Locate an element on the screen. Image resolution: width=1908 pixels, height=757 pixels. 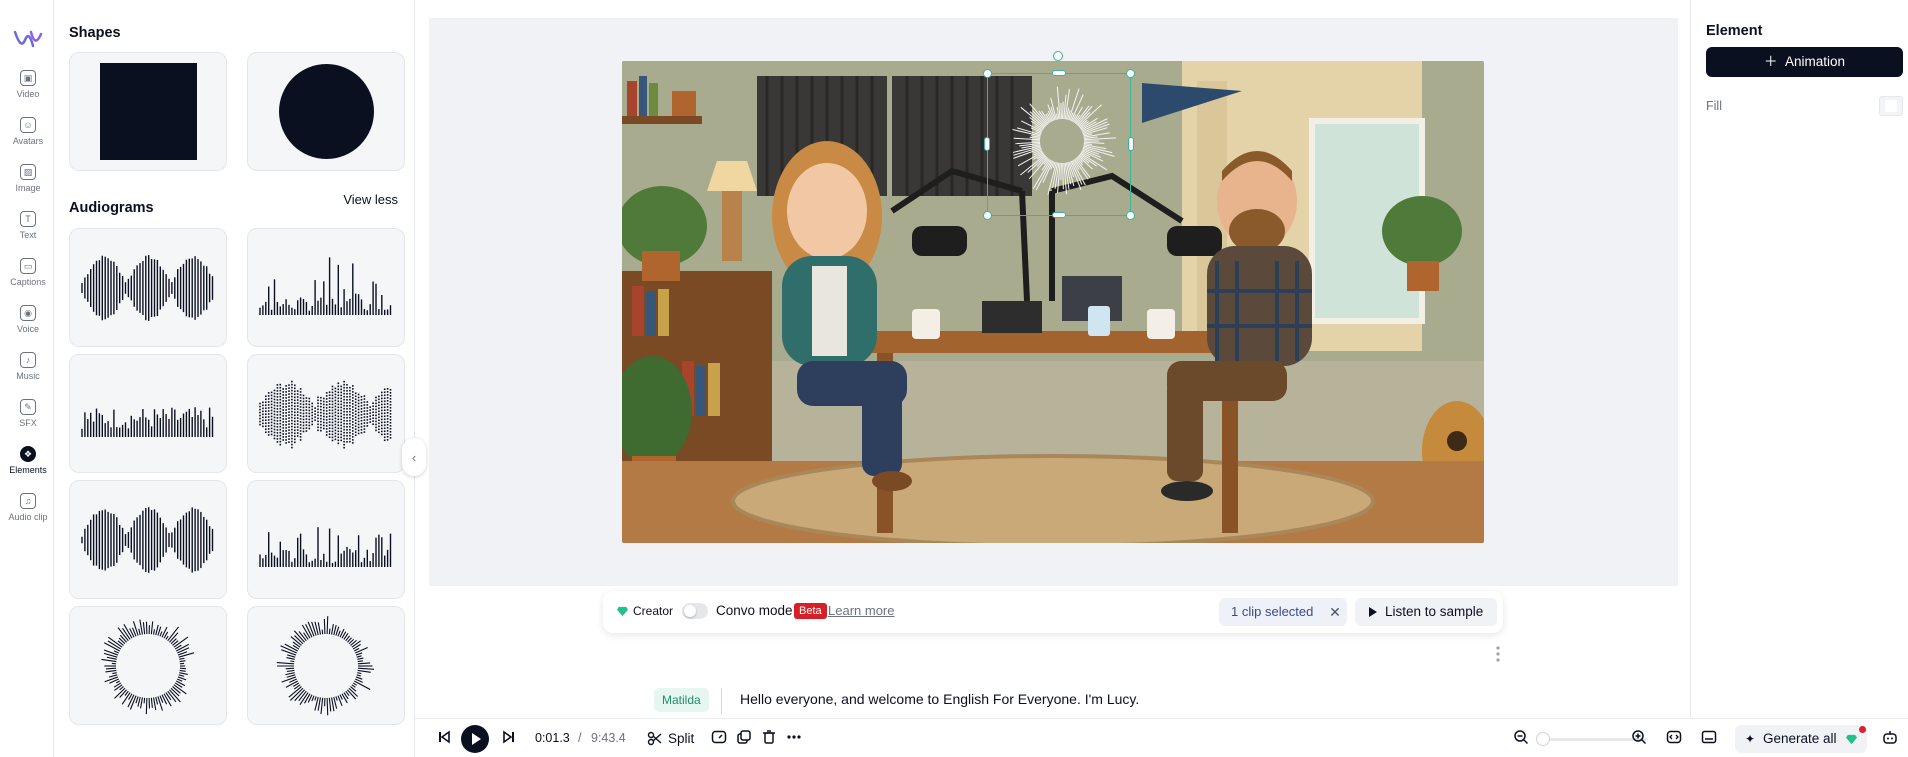
rail-item-label: Video is located at coordinates (28, 94).